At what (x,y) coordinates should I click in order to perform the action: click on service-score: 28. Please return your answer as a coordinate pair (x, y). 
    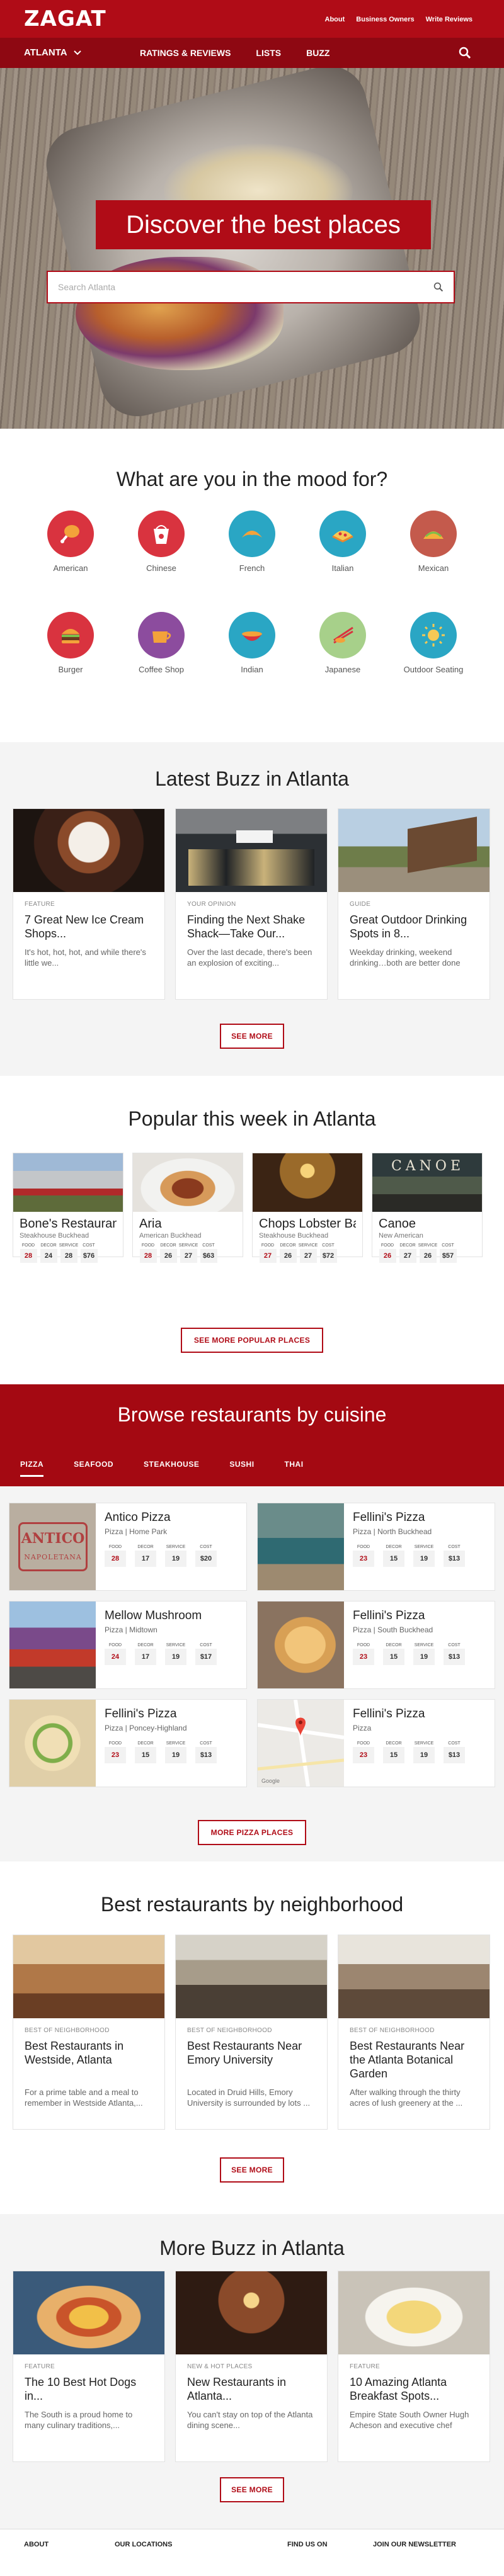
    Looking at the image, I should click on (68, 1256).